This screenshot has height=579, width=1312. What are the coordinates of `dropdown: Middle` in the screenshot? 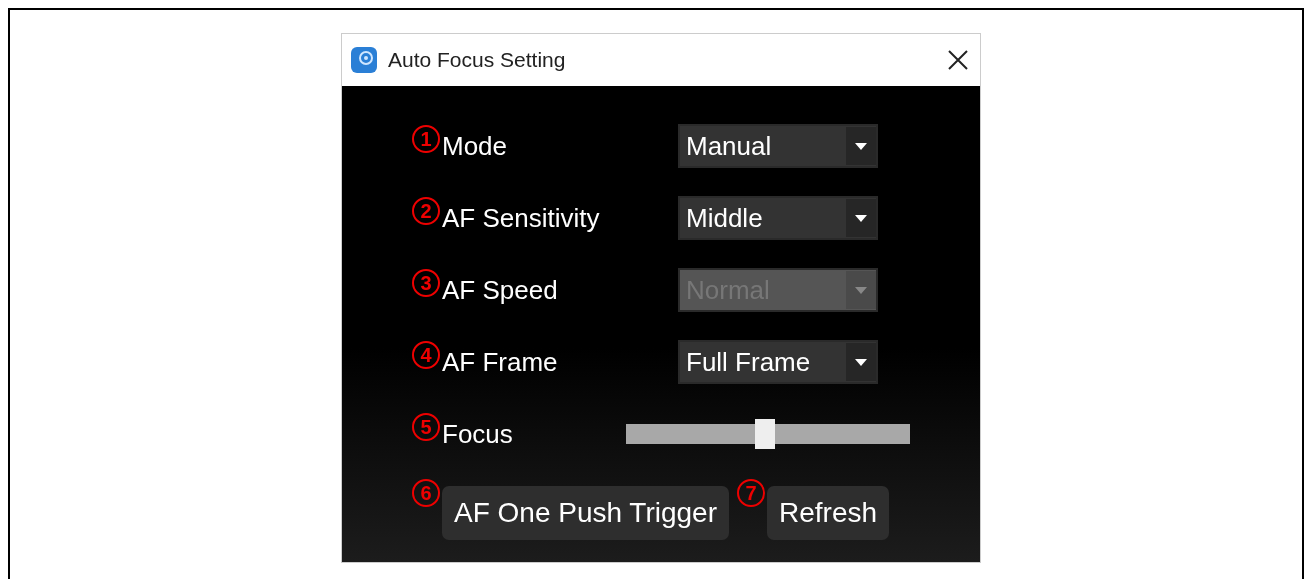 It's located at (778, 218).